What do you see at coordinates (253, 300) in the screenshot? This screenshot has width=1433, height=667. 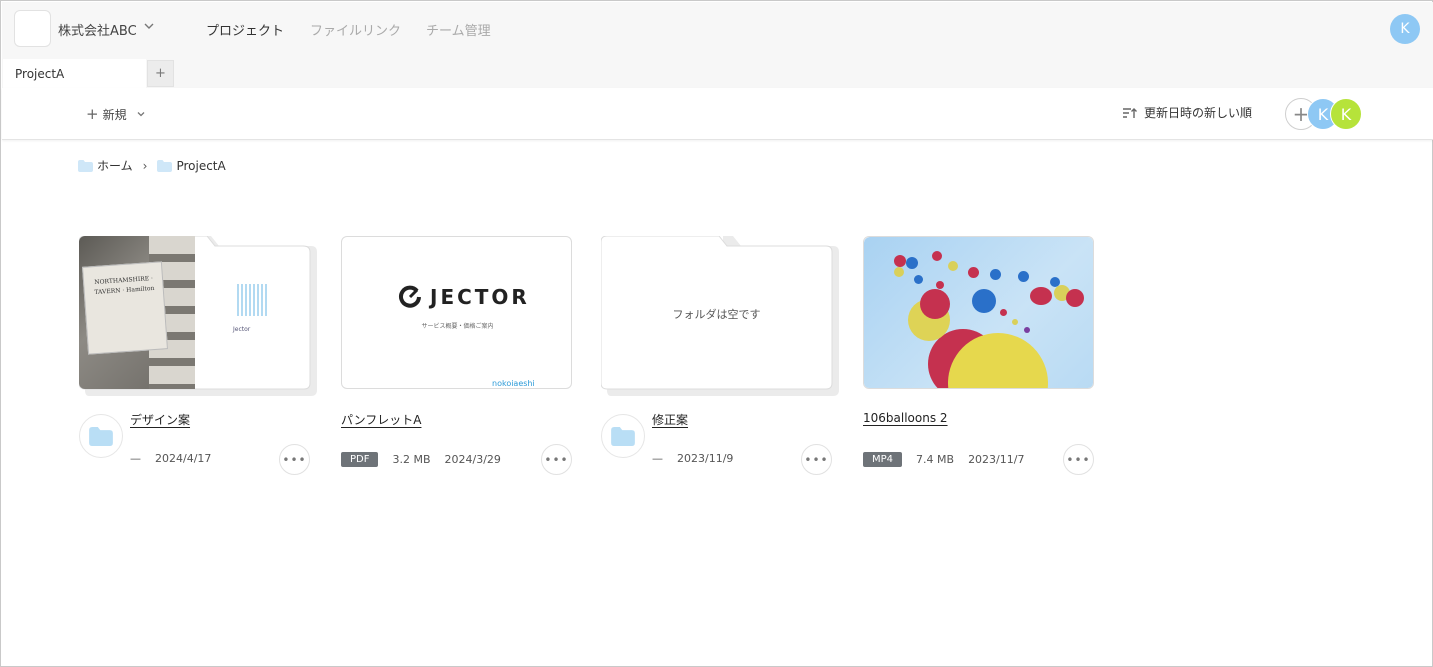 I see `qr-code-image` at bounding box center [253, 300].